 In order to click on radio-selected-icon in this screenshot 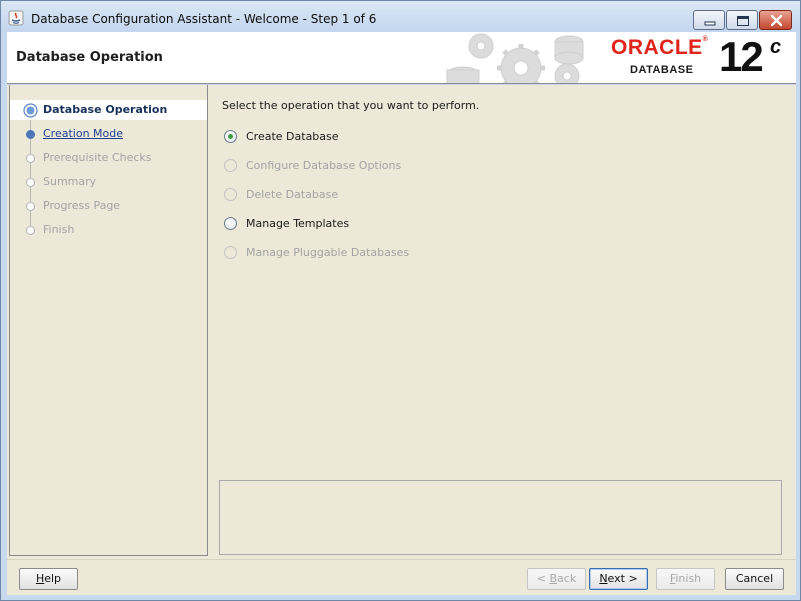, I will do `click(230, 136)`.